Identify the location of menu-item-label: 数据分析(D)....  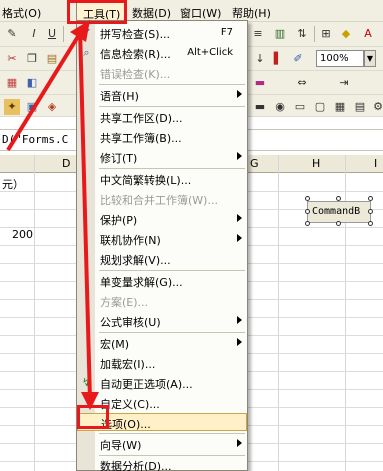
(136, 465).